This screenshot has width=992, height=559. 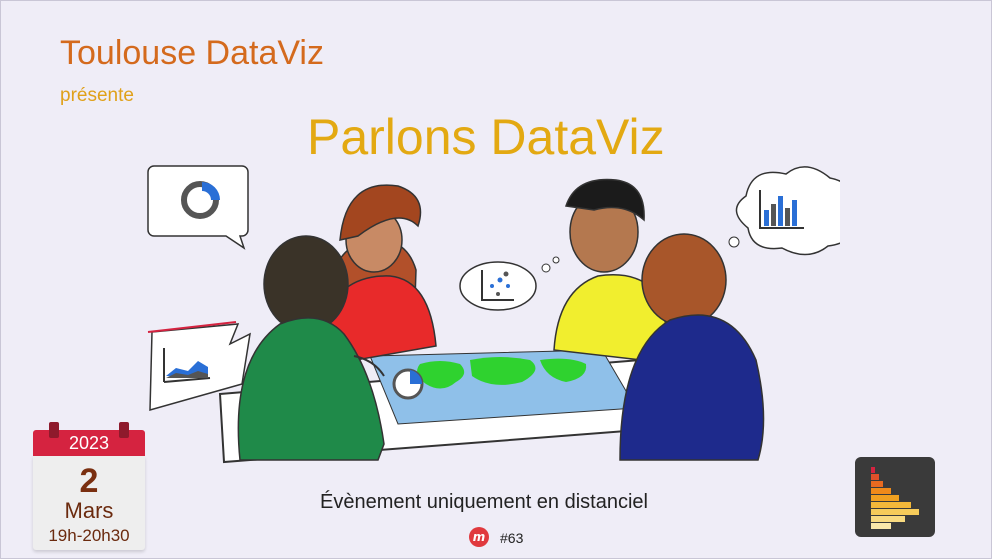 What do you see at coordinates (784, 211) in the screenshot?
I see `bar-chart-icon` at bounding box center [784, 211].